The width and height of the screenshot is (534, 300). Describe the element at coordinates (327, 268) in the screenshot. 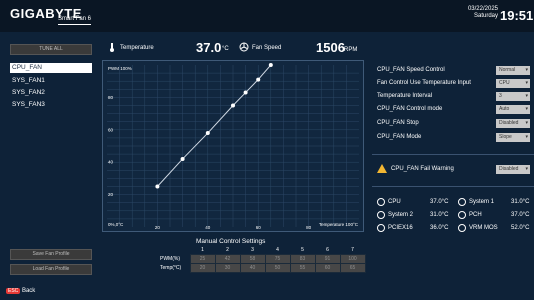

I see `temp-cell-6: 60` at that location.